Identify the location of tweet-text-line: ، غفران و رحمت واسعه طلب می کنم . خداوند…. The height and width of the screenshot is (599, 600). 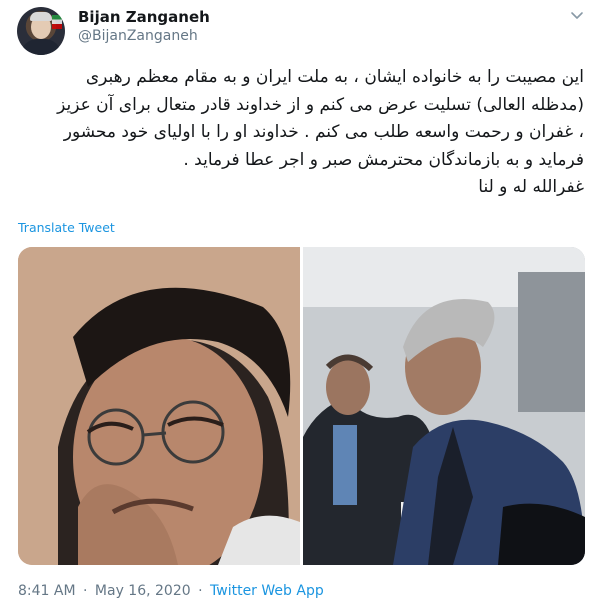
(323, 132).